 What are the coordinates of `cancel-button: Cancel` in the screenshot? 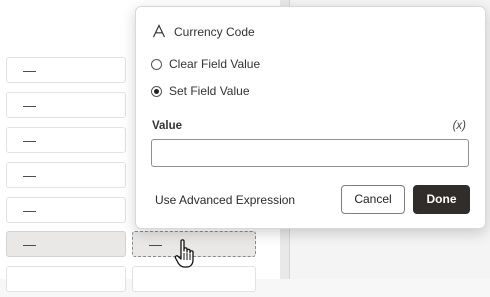 It's located at (373, 199).